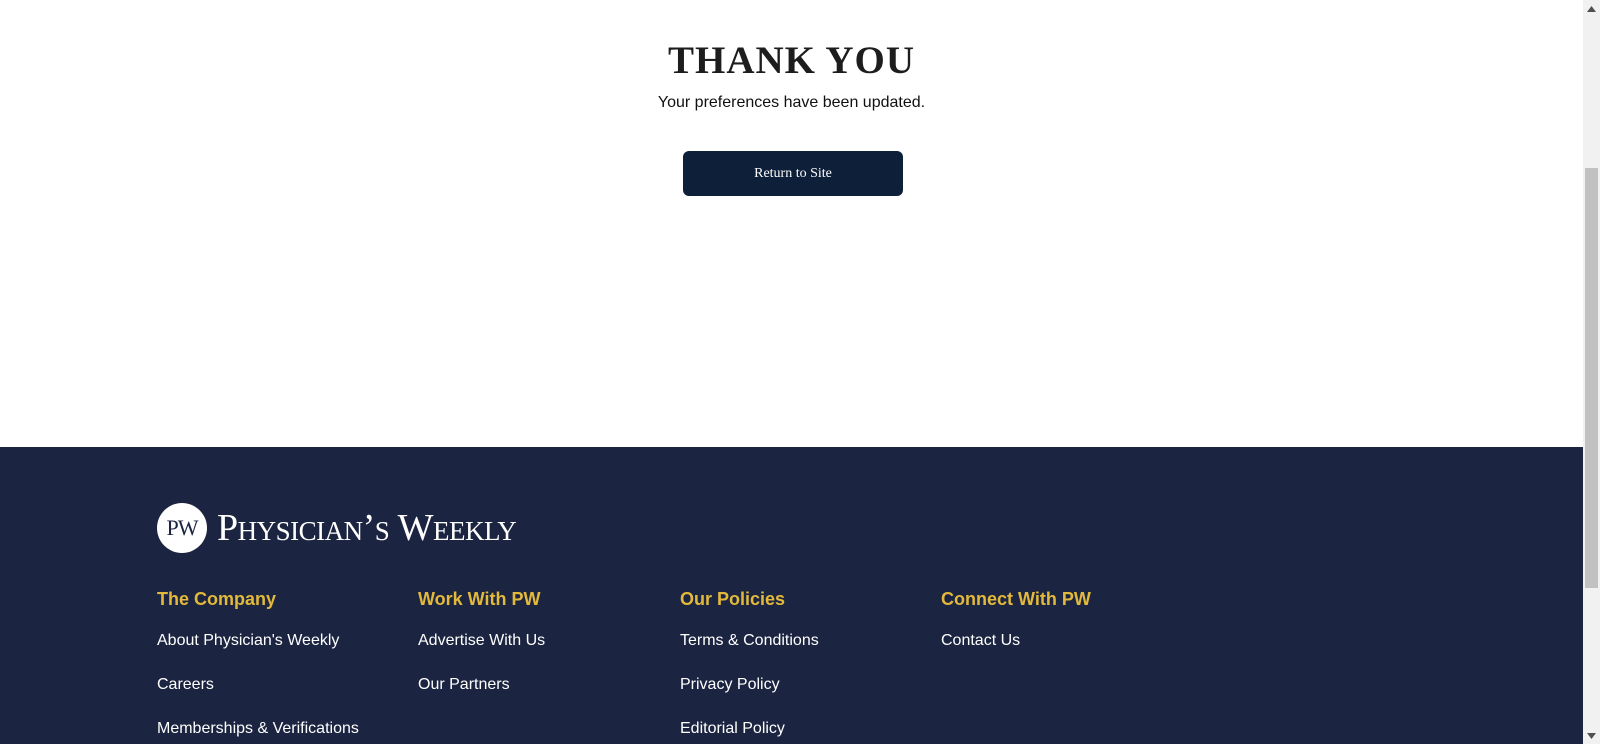  I want to click on footer-link-memberships: Memberships & Verifications, so click(282, 729).